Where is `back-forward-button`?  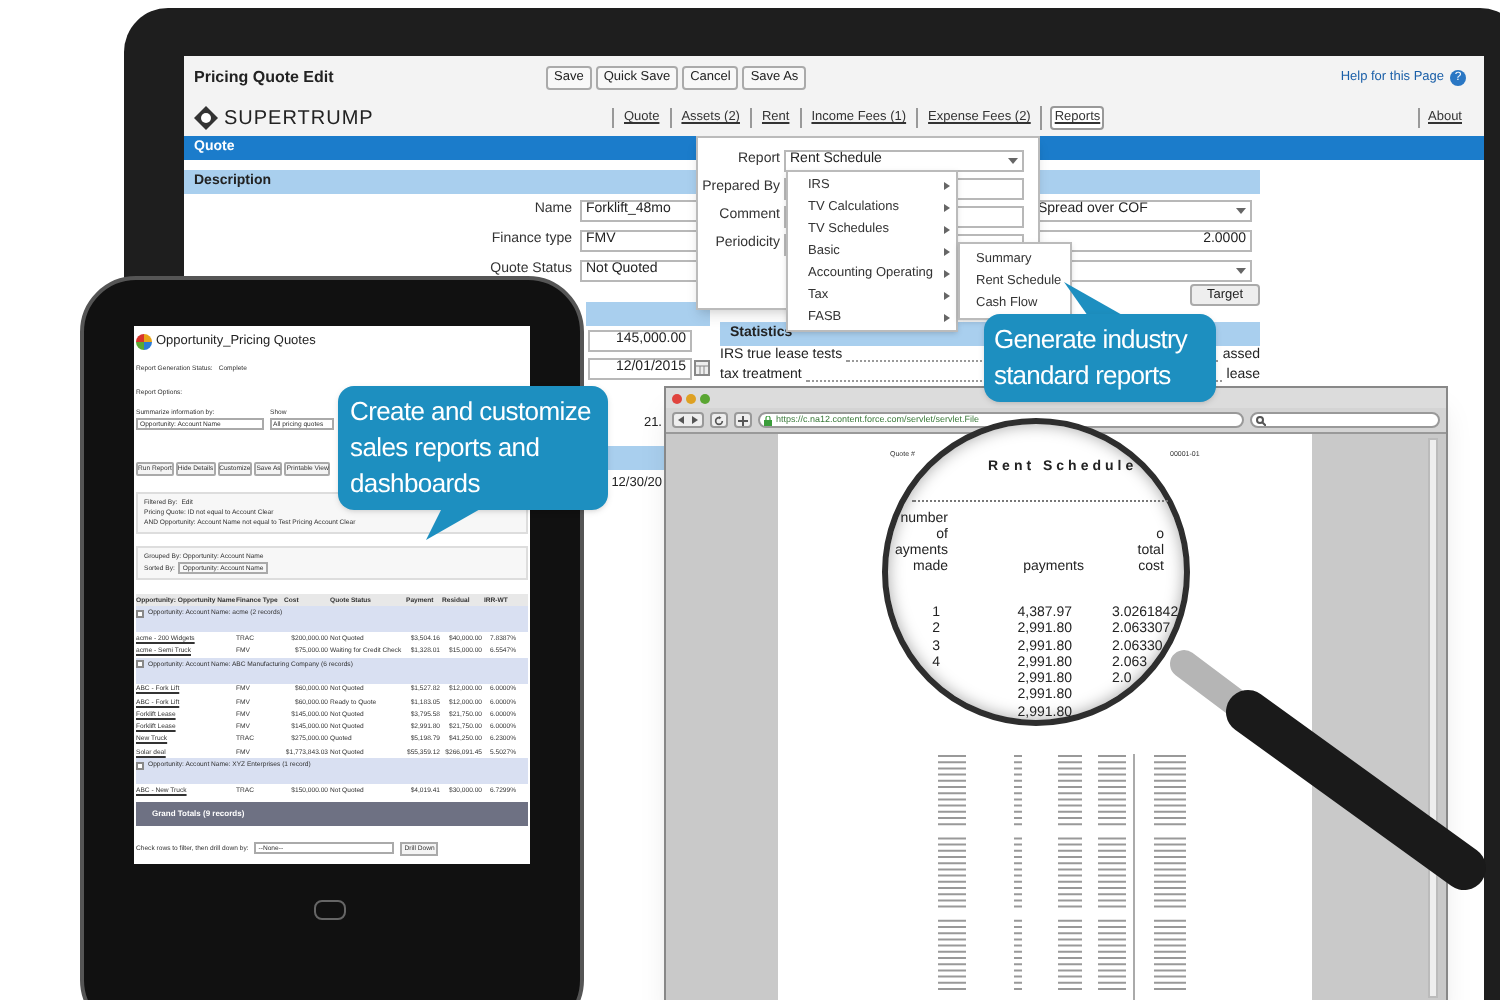 back-forward-button is located at coordinates (688, 420).